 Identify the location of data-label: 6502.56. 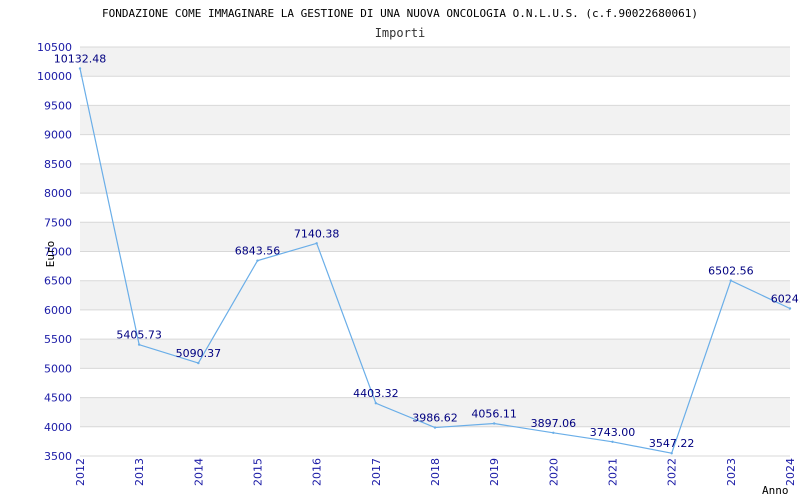
(731, 271).